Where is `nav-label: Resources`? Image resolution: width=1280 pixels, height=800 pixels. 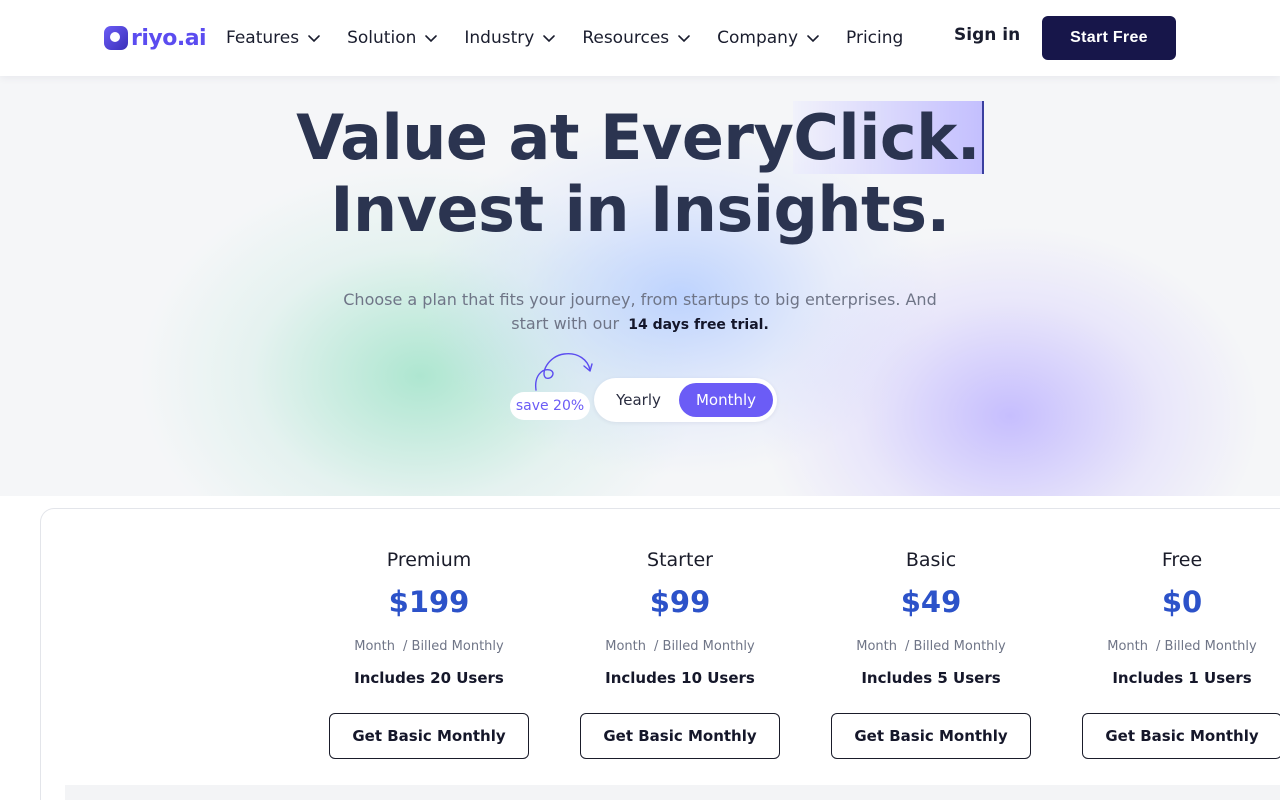 nav-label: Resources is located at coordinates (626, 38).